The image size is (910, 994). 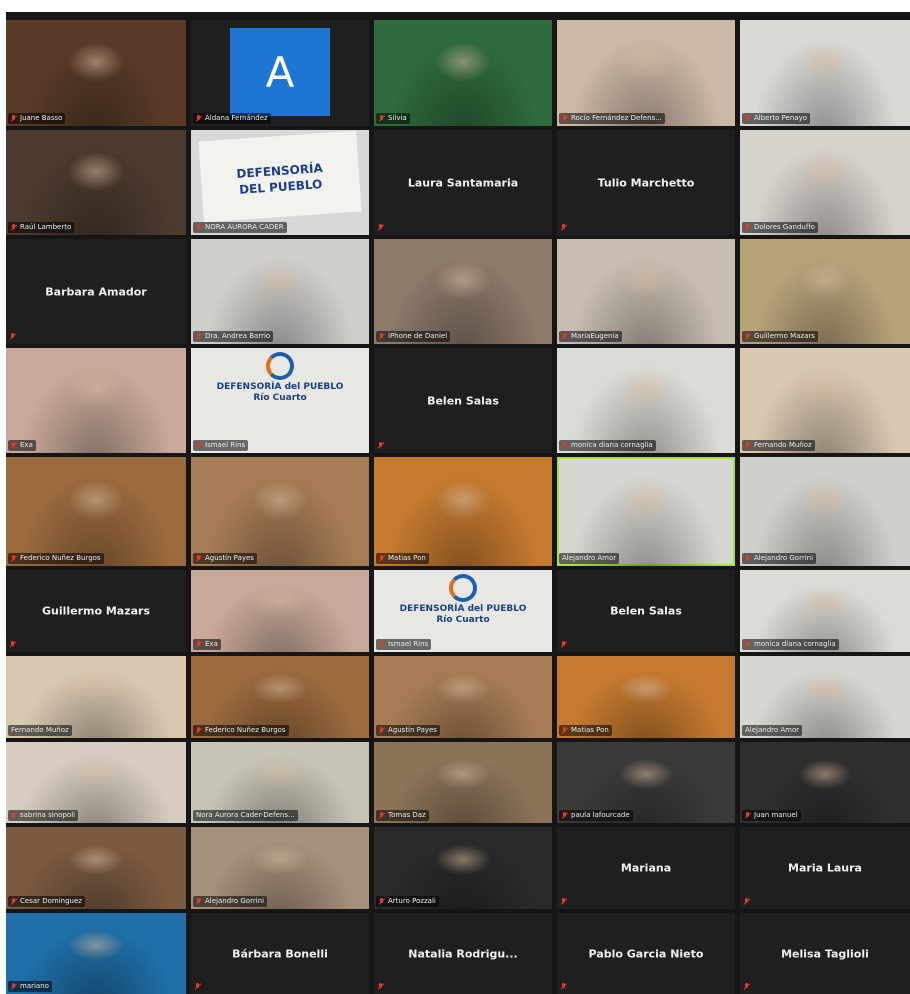 I want to click on participant-tile: Tulio Marchetto, so click(x=646, y=182).